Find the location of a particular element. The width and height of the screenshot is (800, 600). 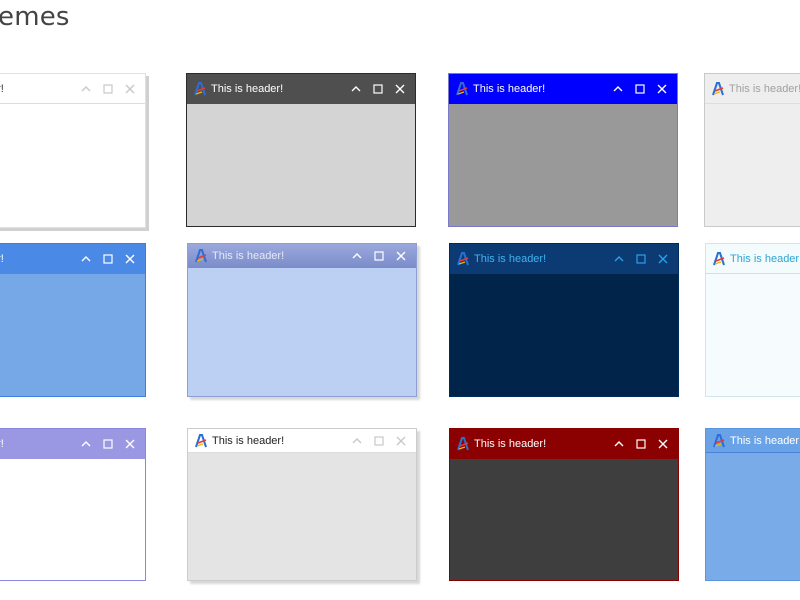

theme-window-blue-header: This is header! is located at coordinates (563, 150).